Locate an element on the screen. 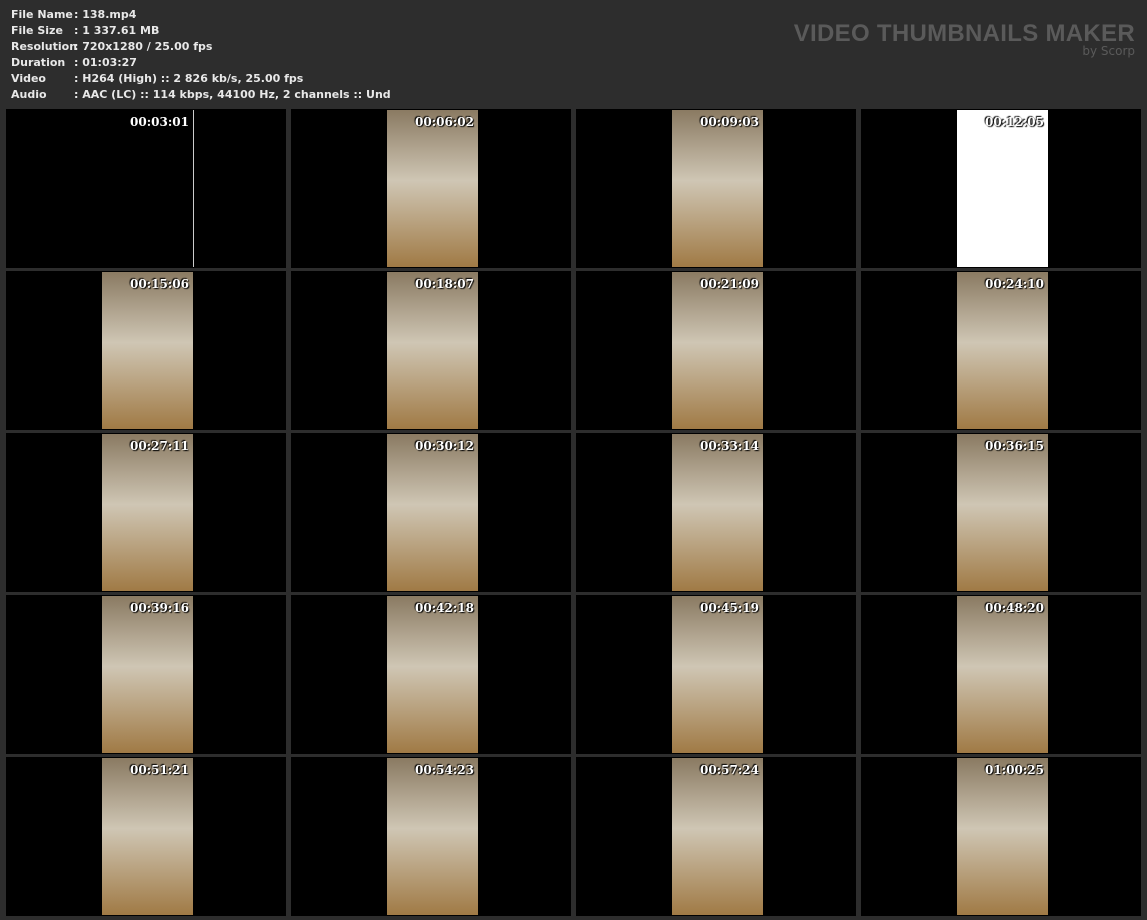  thumbnail-cell: 00:42:18 is located at coordinates (431, 674).